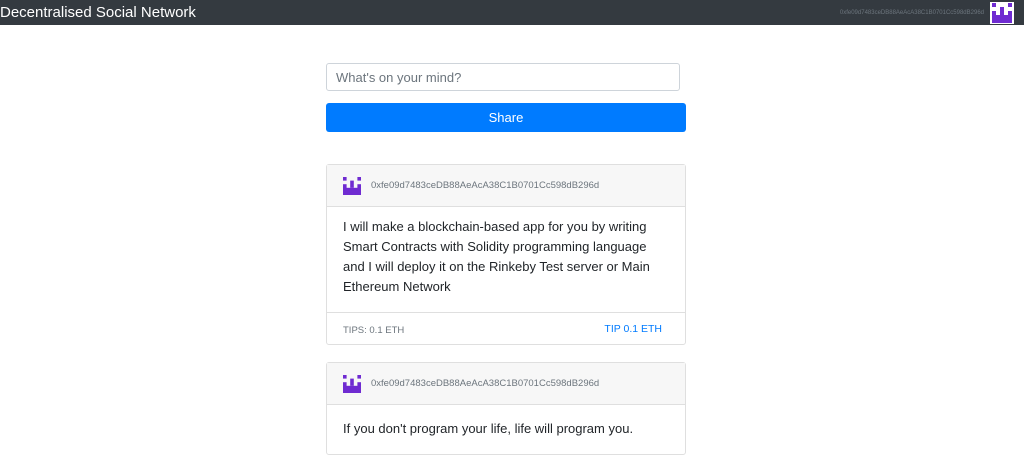 Image resolution: width=1024 pixels, height=455 pixels. Describe the element at coordinates (374, 330) in the screenshot. I see `post-tip-amount: TIPS: 0.1 ETH` at that location.